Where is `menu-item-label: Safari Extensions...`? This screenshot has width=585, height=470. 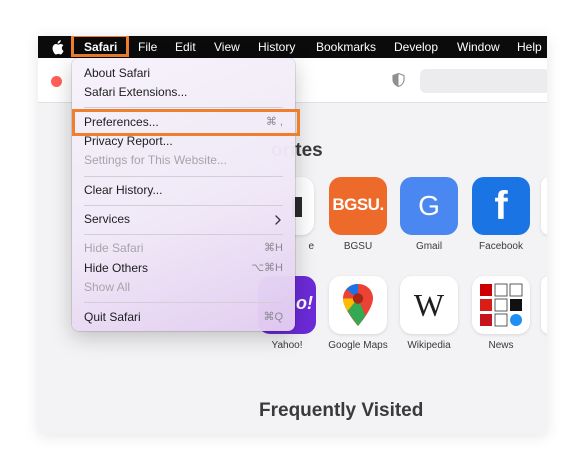
menu-item-label: Safari Extensions... is located at coordinates (136, 92).